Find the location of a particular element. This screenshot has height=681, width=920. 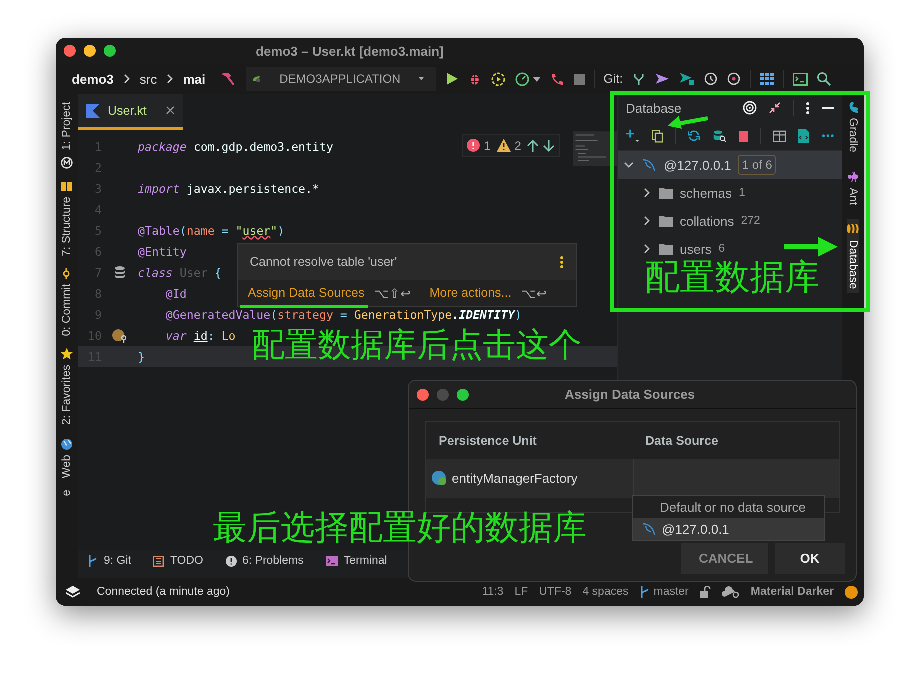

ok-button: OK is located at coordinates (810, 558).